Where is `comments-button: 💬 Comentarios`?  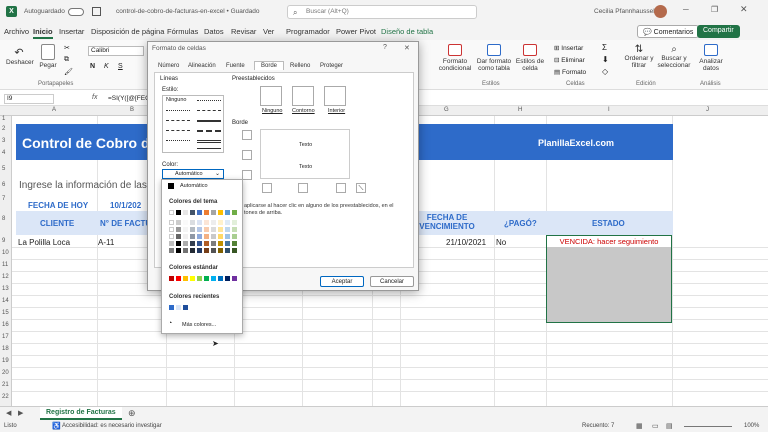
comments-button: 💬 Comentarios is located at coordinates (668, 31).